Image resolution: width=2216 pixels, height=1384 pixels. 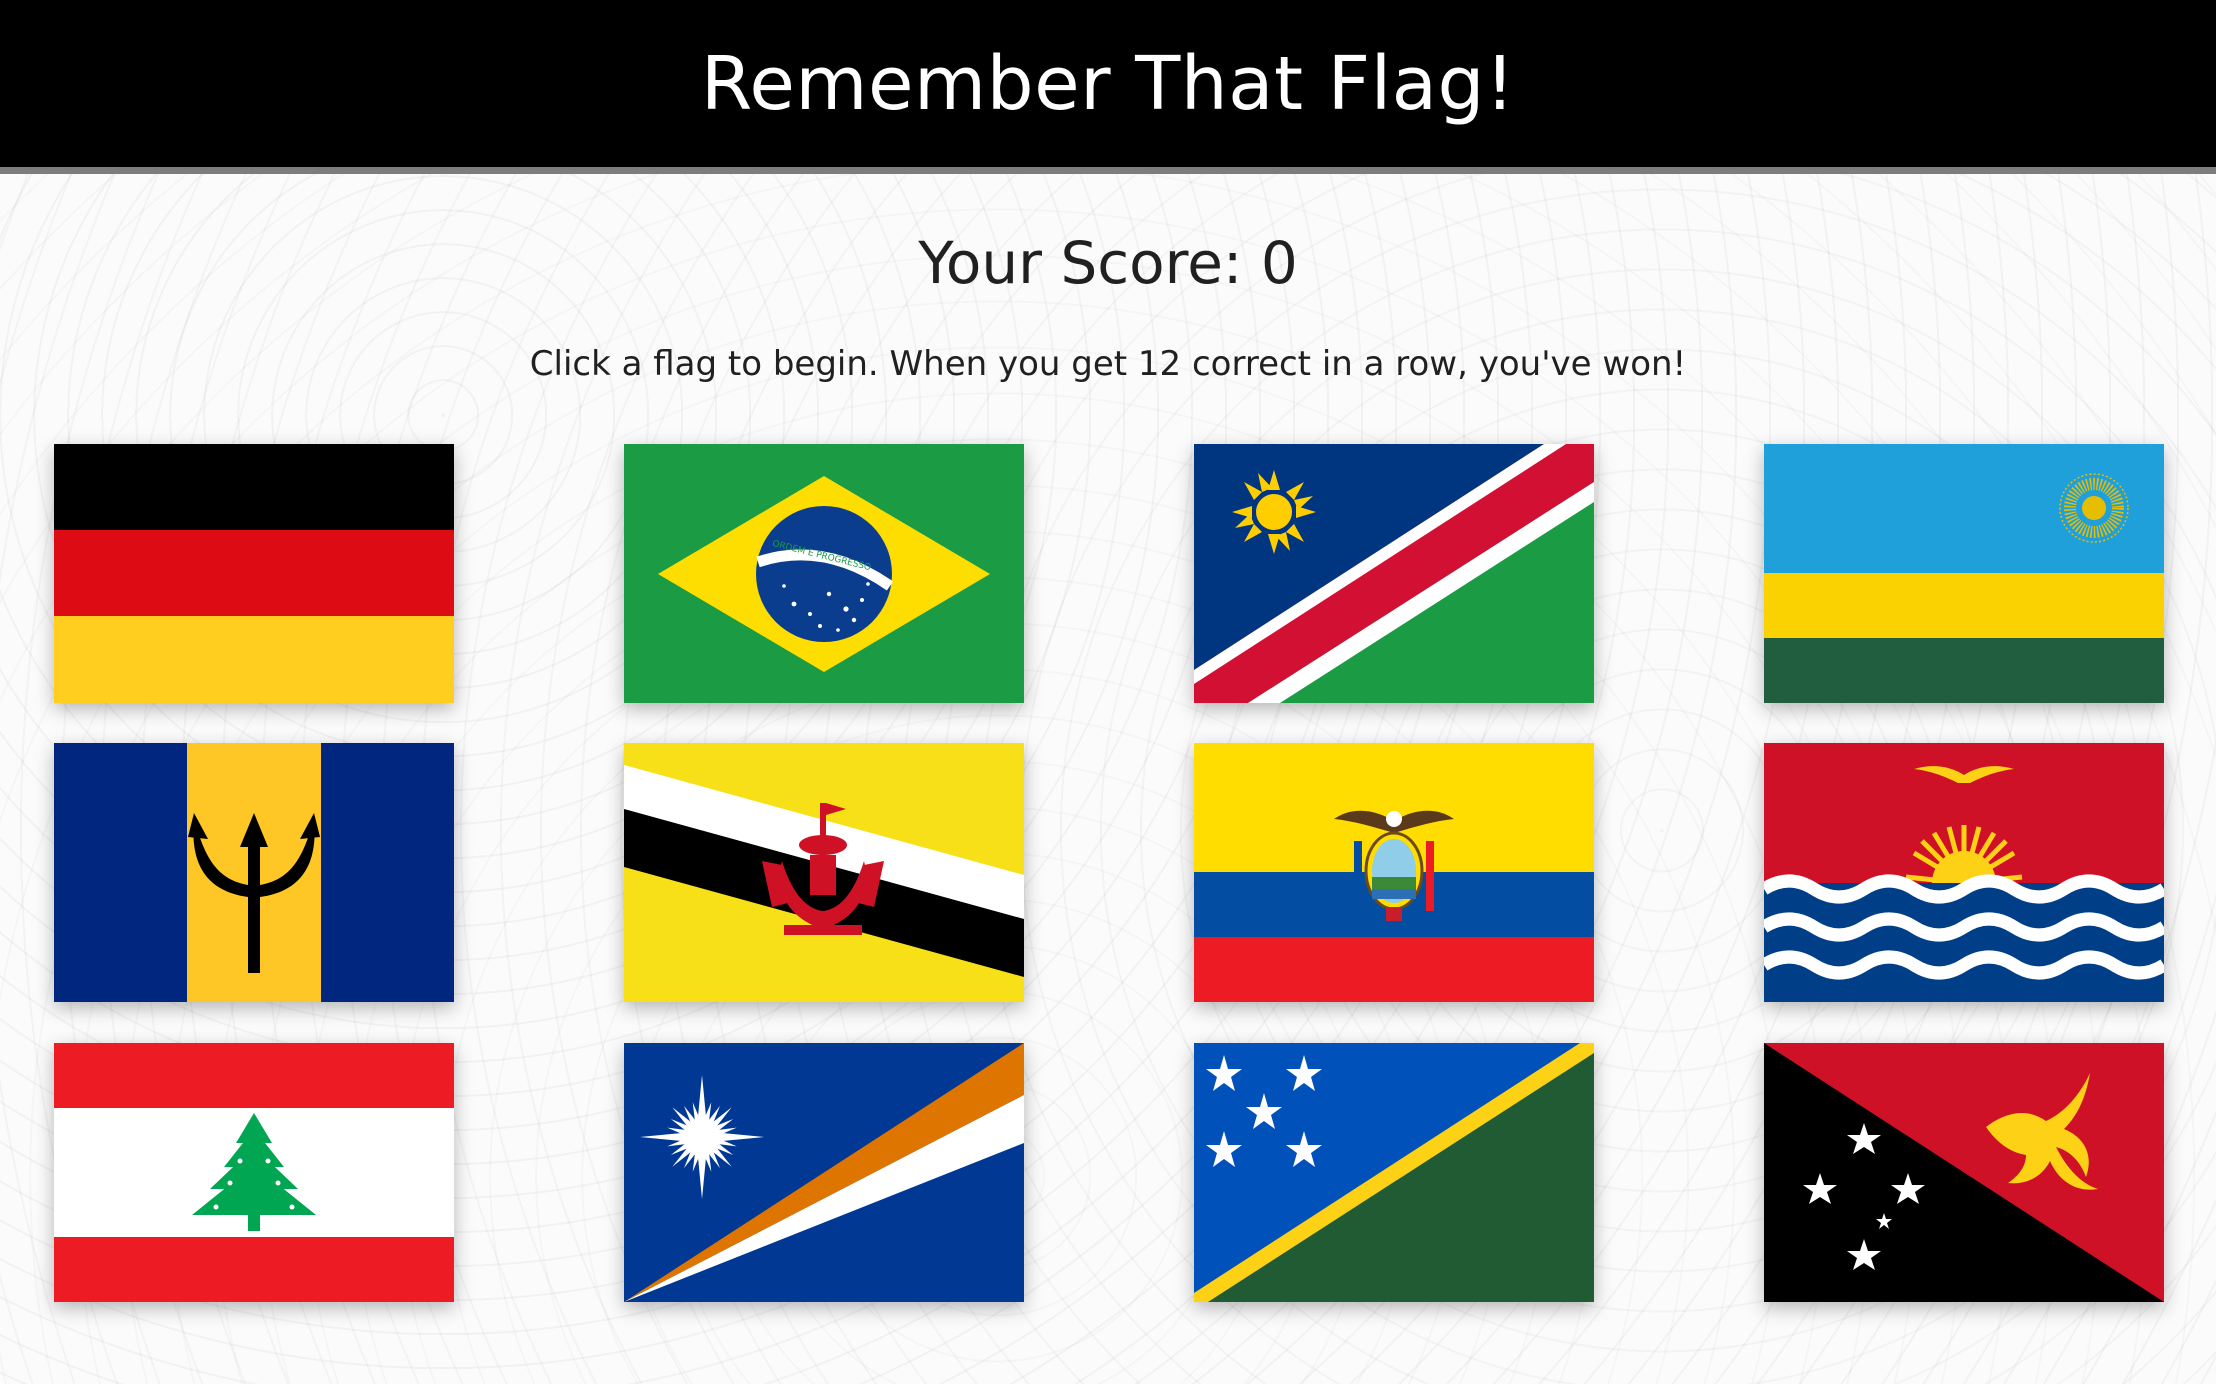 I want to click on brazil-flag: ORDEM E PROGRESSO, so click(x=824, y=573).